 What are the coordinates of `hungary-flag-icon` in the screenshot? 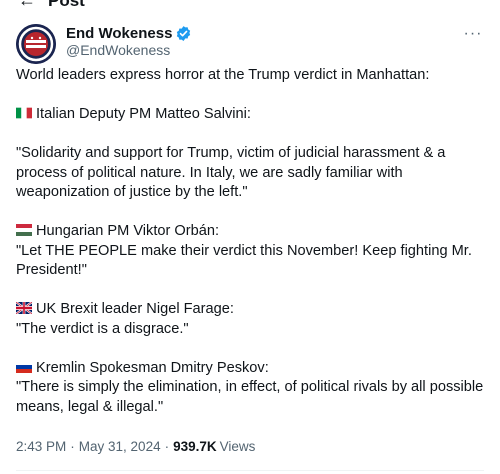 It's located at (24, 229).